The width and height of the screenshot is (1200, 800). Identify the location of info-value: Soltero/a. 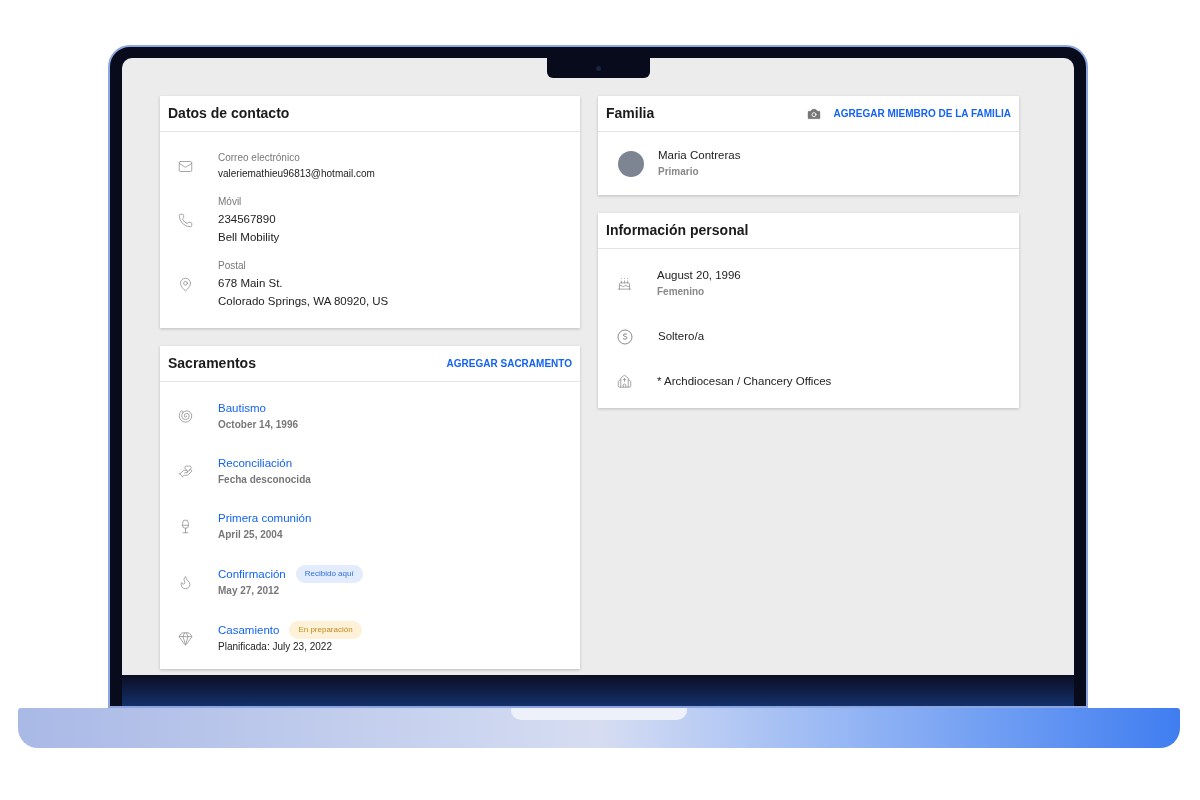
(681, 336).